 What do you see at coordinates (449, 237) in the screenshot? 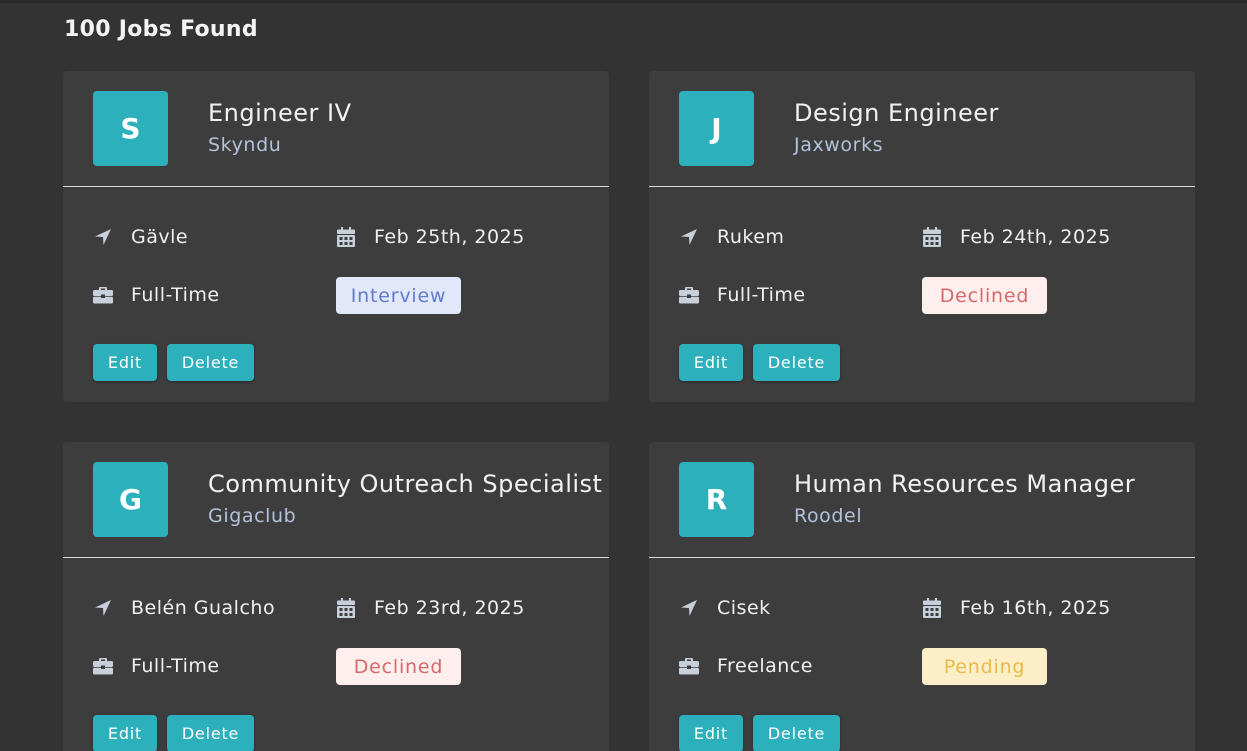
I see `job-date-text: Feb 25th, 2025` at bounding box center [449, 237].